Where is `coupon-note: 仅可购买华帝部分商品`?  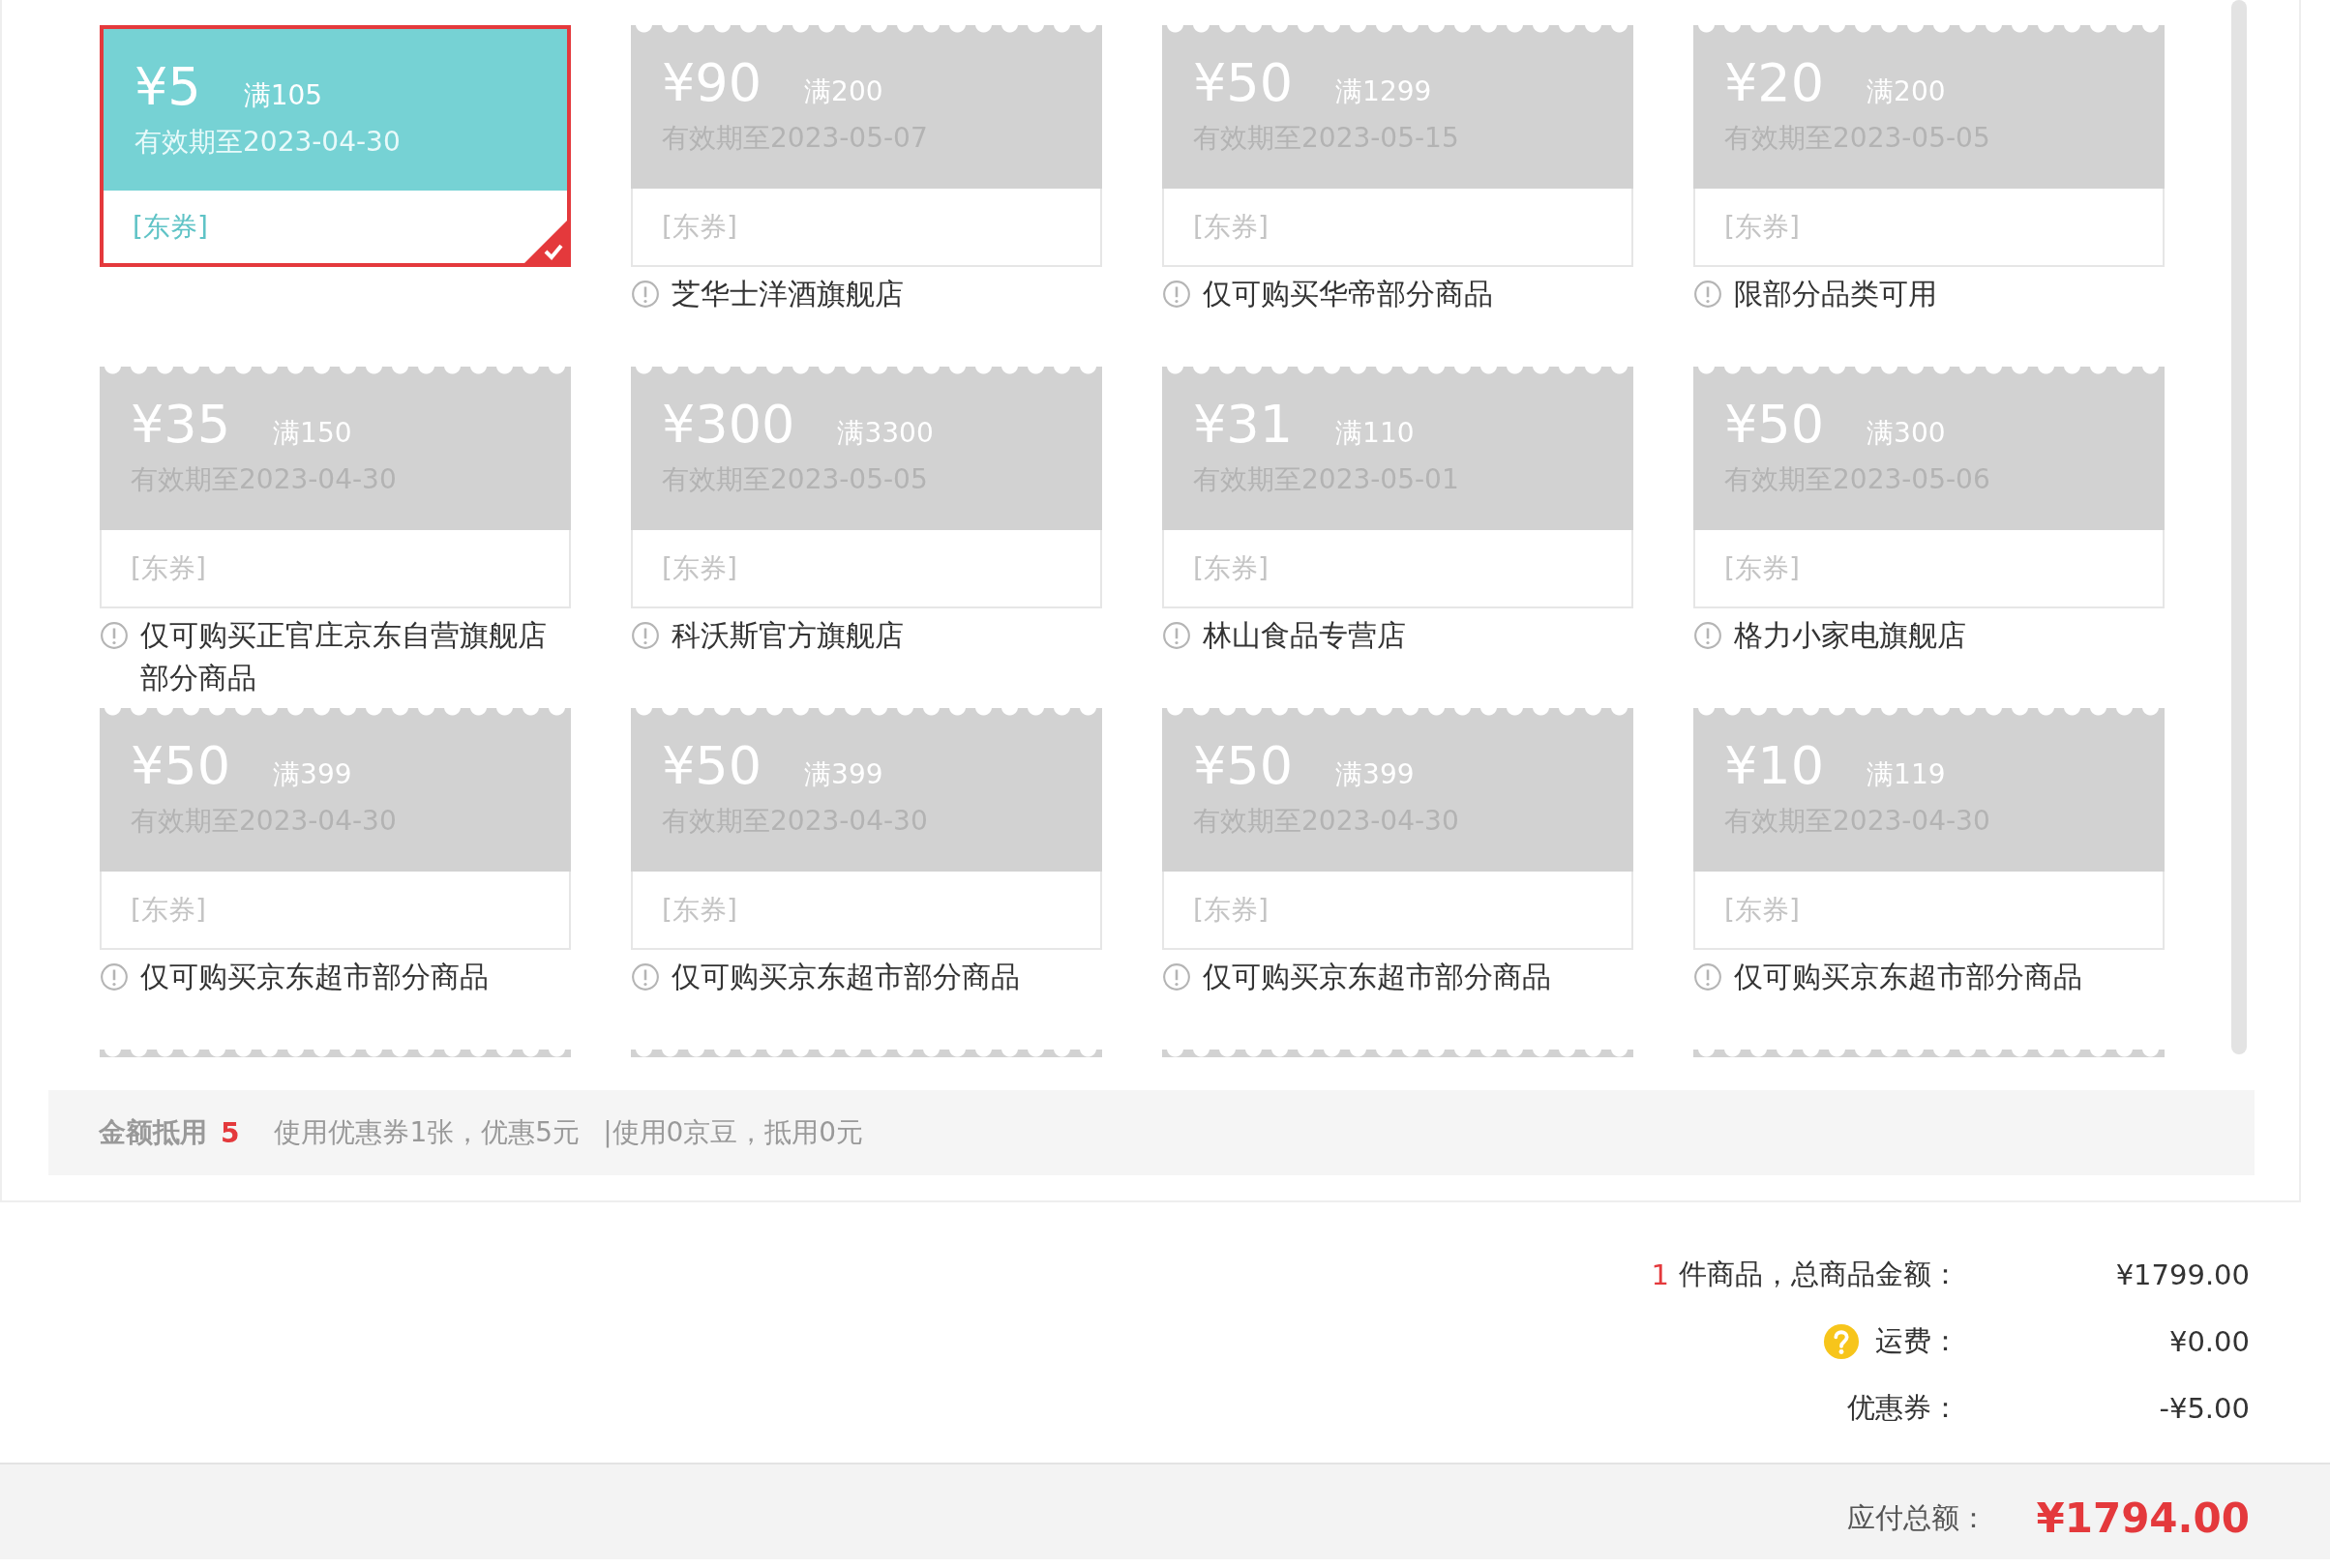 coupon-note: 仅可购买华帝部分商品 is located at coordinates (1348, 294).